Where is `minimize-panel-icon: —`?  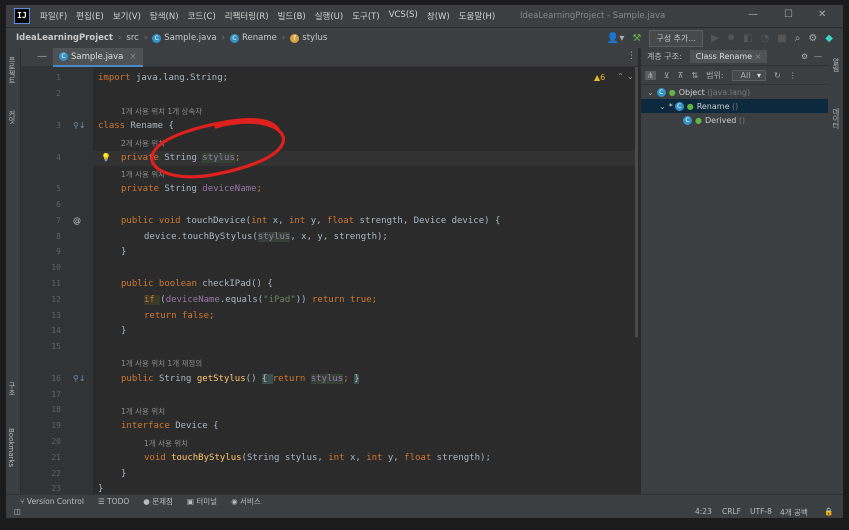 minimize-panel-icon: — is located at coordinates (42, 56).